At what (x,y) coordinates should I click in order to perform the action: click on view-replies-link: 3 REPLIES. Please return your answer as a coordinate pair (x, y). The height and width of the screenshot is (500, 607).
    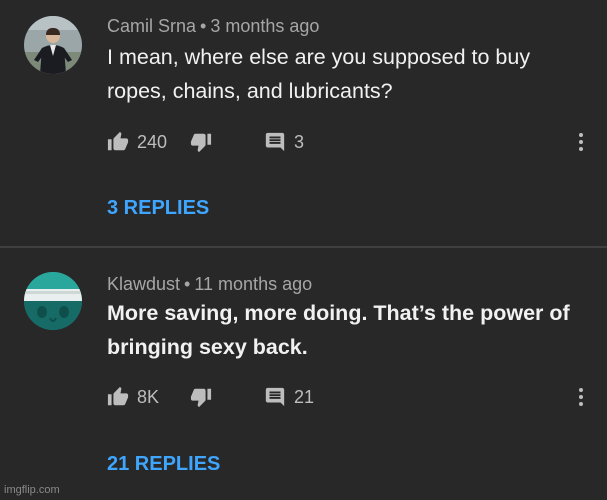
    Looking at the image, I should click on (158, 208).